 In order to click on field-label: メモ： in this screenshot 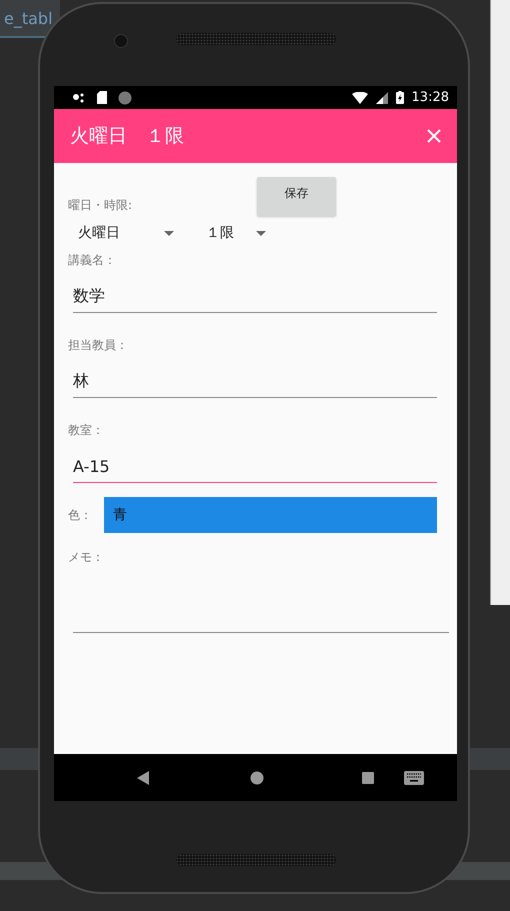, I will do `click(86, 557)`.